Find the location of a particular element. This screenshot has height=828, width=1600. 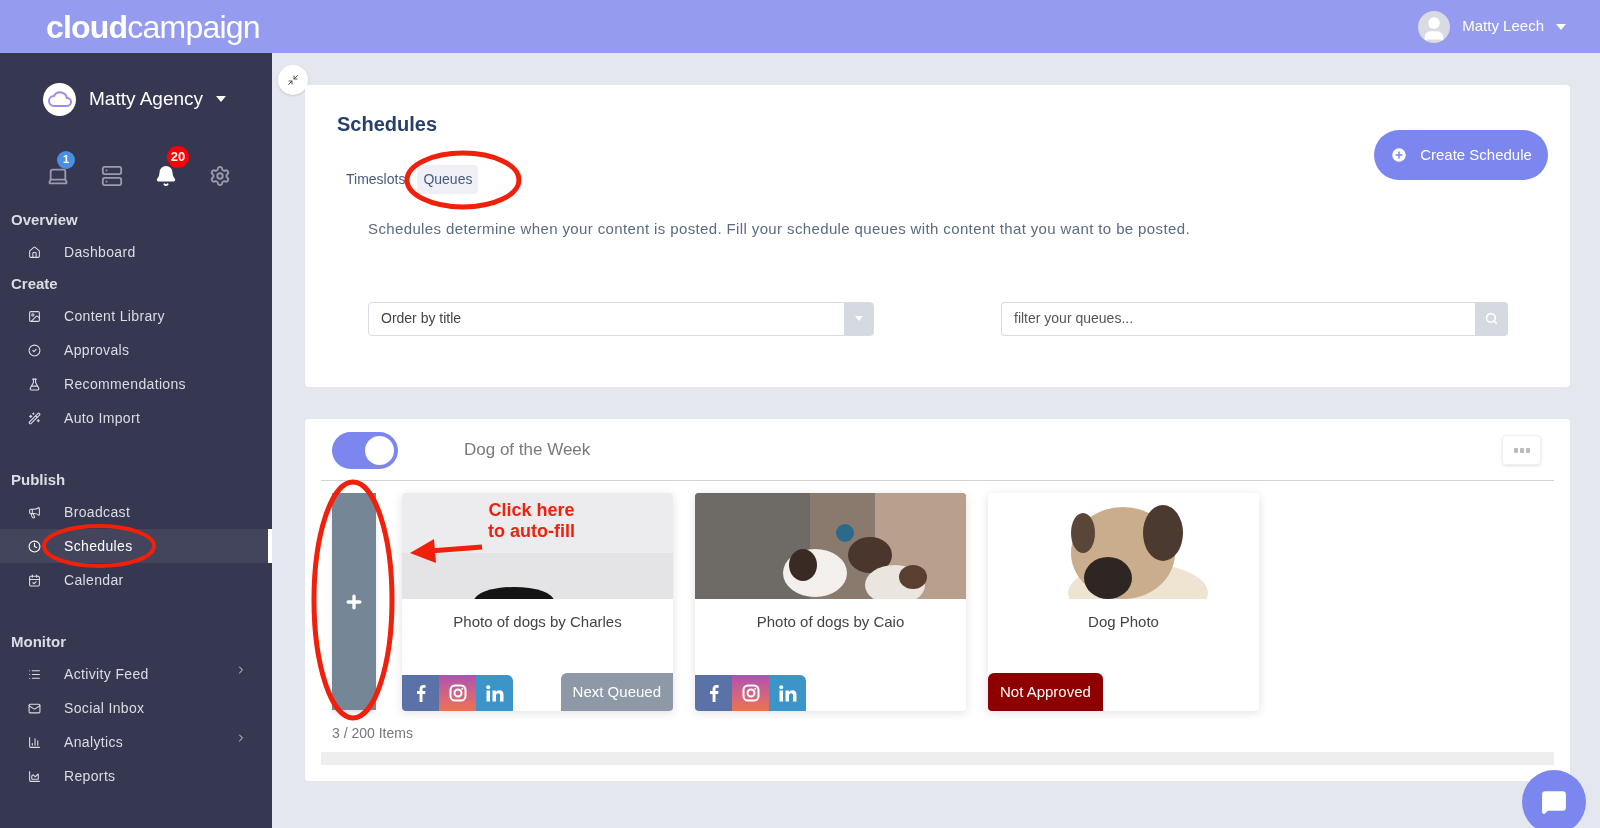

clock-icon is located at coordinates (34, 546).